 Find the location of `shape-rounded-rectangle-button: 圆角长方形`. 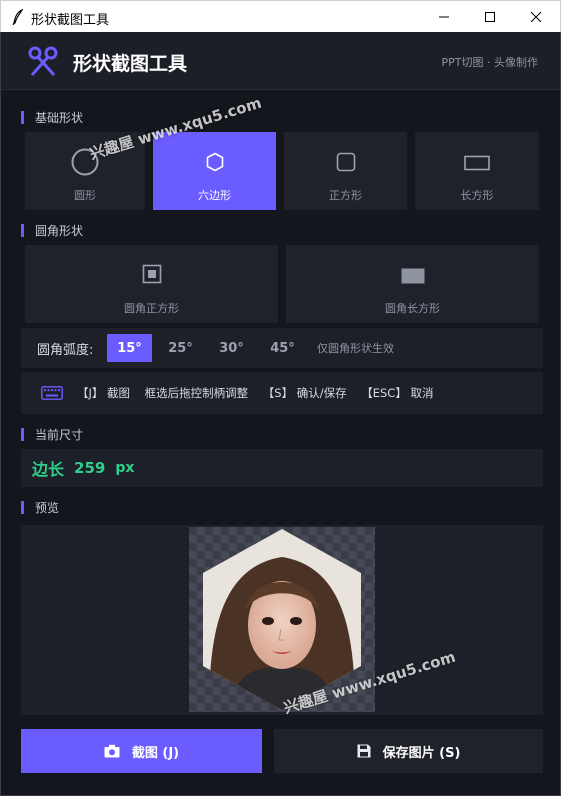

shape-rounded-rectangle-button: 圆角长方形 is located at coordinates (412, 284).